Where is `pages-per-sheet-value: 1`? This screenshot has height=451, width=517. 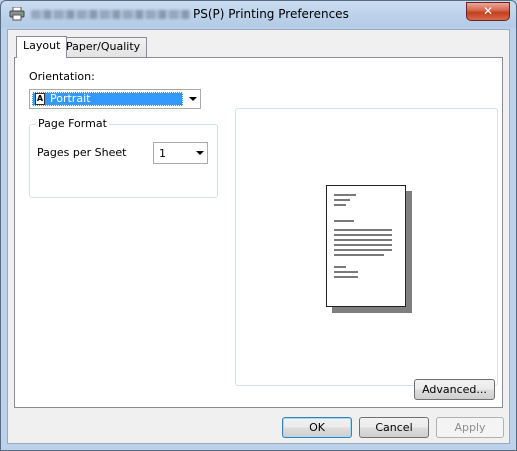 pages-per-sheet-value: 1 is located at coordinates (162, 153).